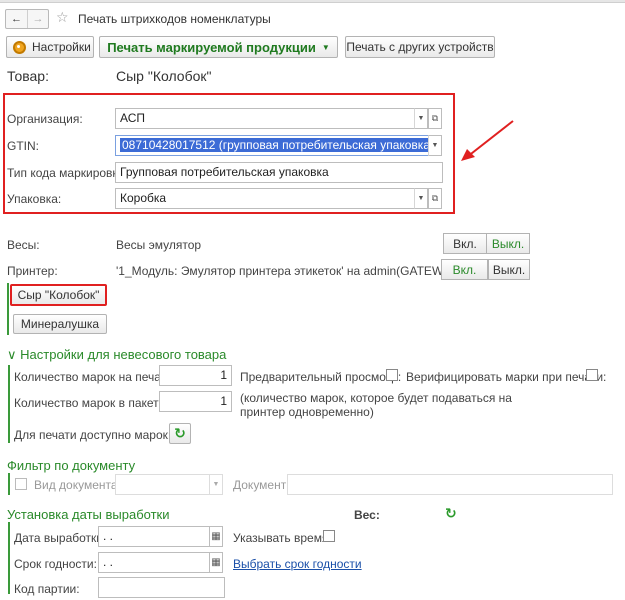 The image size is (625, 600). What do you see at coordinates (450, 484) in the screenshot?
I see `doc-field` at bounding box center [450, 484].